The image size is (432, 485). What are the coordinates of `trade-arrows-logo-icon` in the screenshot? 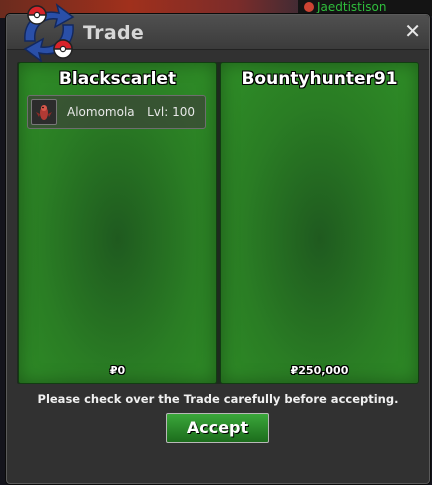 It's located at (49, 33).